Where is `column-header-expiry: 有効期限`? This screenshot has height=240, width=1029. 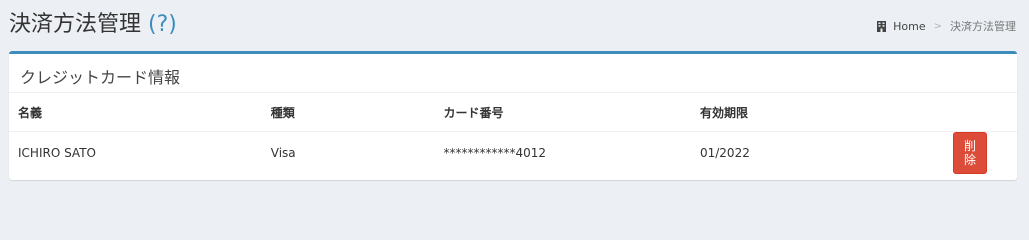
column-header-expiry: 有効期限 is located at coordinates (817, 112).